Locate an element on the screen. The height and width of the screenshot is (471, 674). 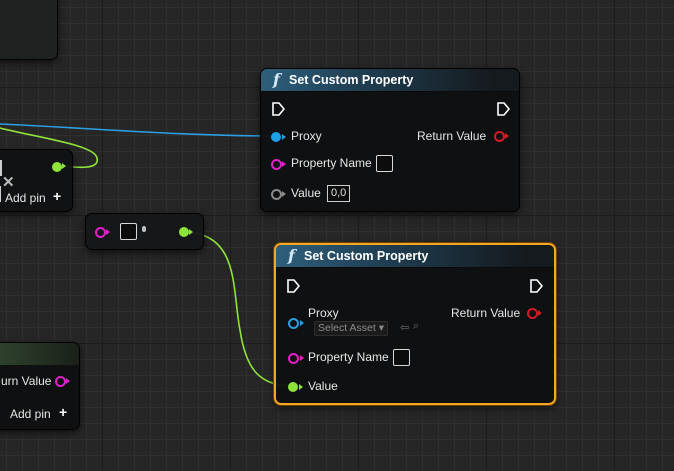
browse-asset-search-icon: ⌕ is located at coordinates (416, 326).